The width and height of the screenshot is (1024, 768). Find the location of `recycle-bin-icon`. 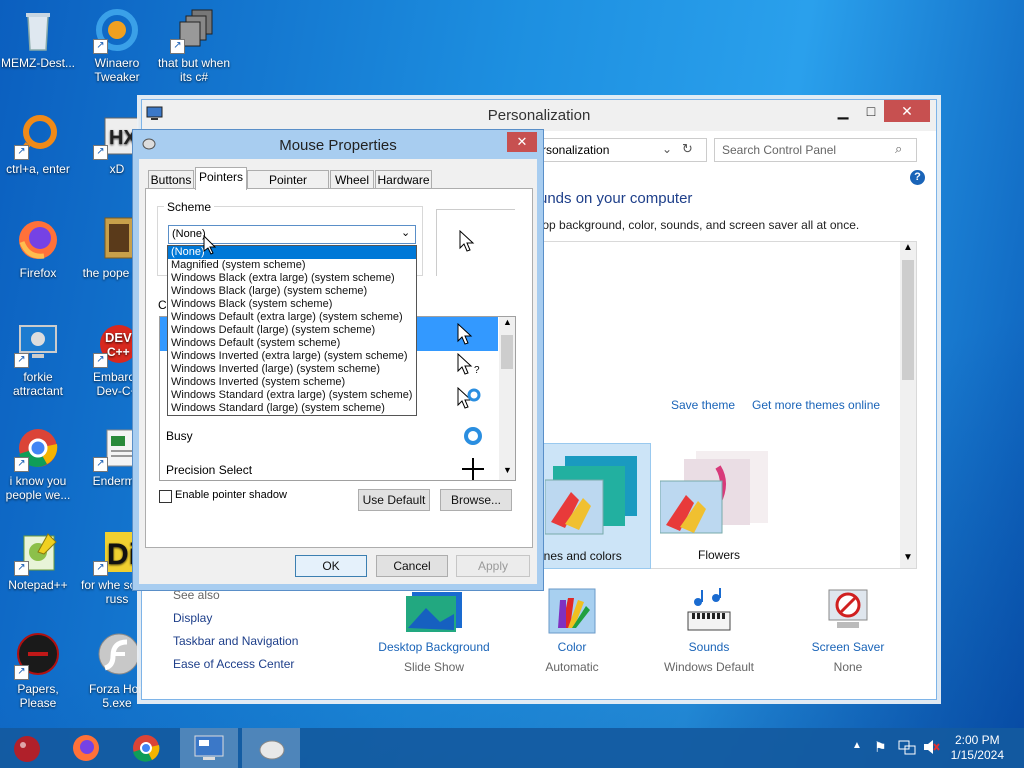

recycle-bin-icon is located at coordinates (38, 30).